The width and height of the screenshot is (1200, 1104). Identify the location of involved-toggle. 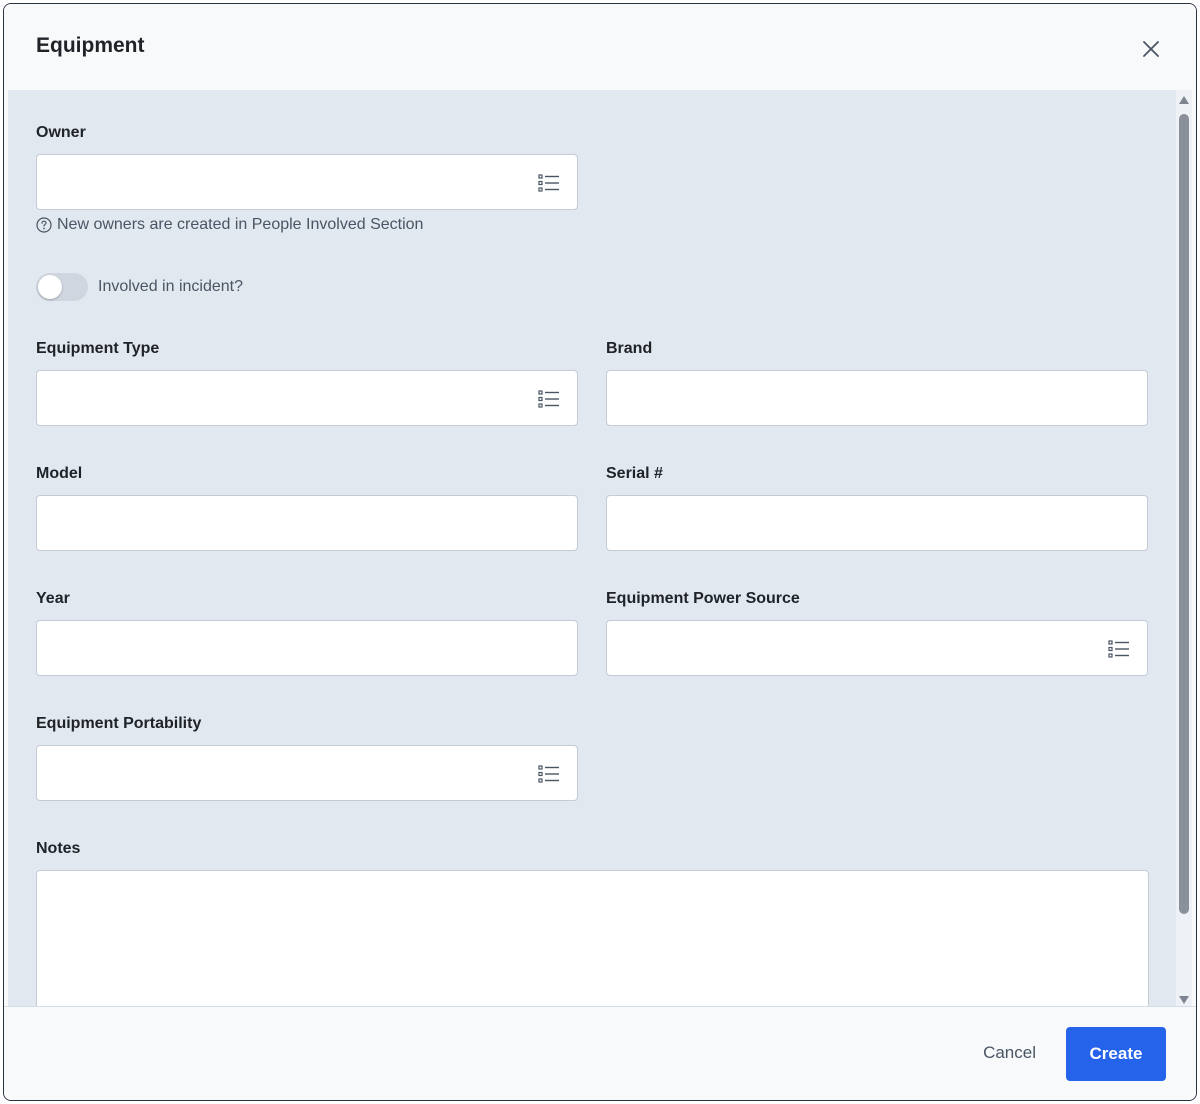
(62, 287).